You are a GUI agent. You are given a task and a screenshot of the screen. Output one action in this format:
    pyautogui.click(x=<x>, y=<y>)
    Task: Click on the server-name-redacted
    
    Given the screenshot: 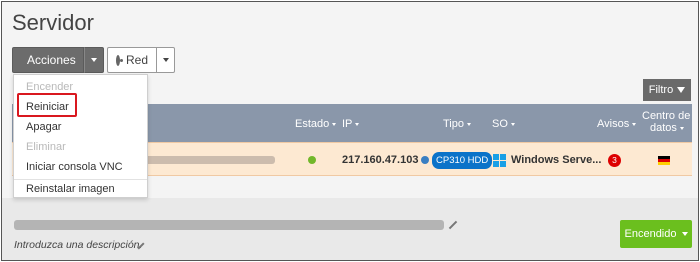 What is the action you would take?
    pyautogui.click(x=210, y=160)
    